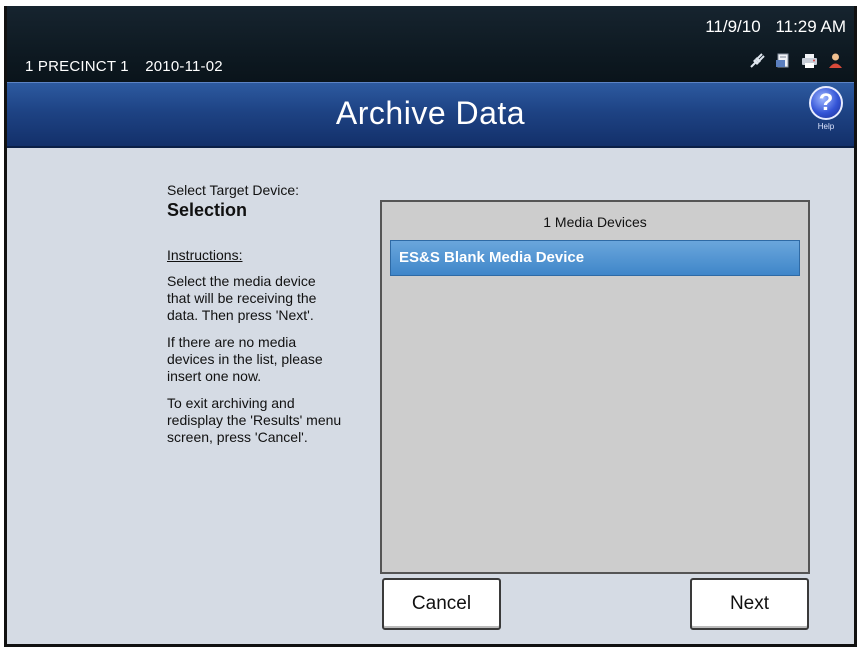 Image resolution: width=863 pixels, height=651 pixels. I want to click on precinct-name: 1 PRECINCT 1, so click(77, 66).